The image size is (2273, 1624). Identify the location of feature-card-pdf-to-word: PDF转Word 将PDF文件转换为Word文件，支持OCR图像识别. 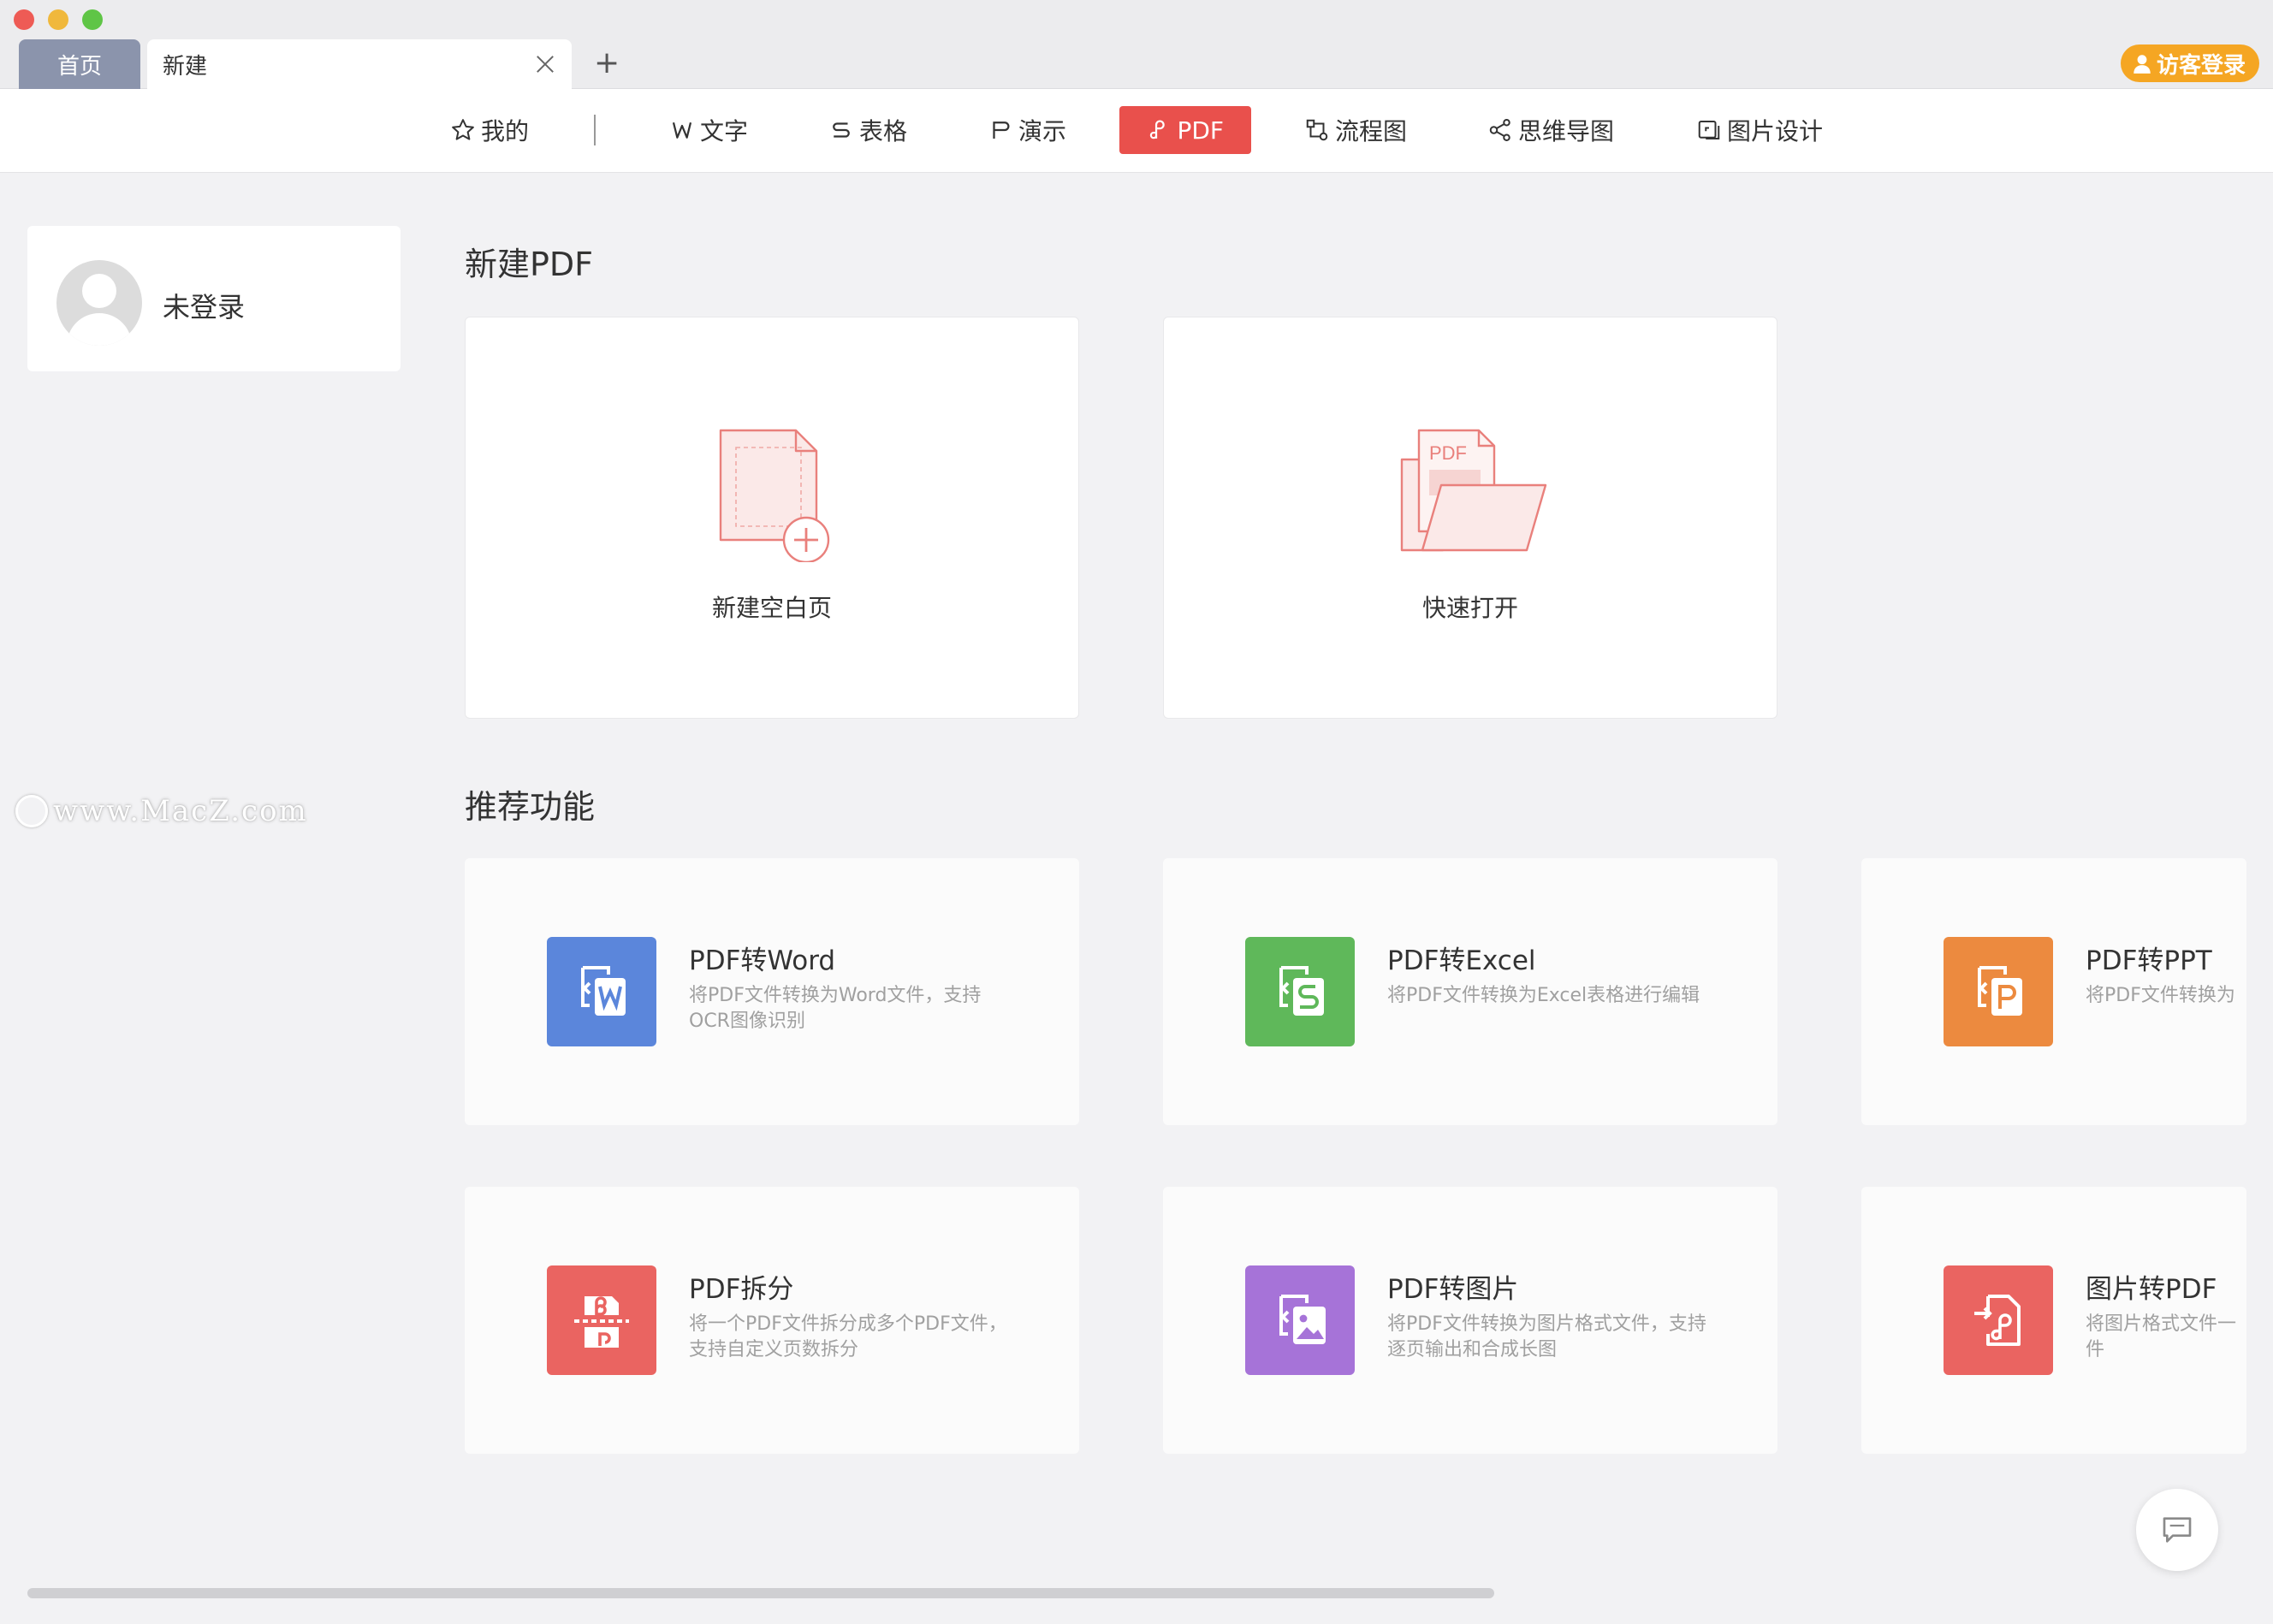
(772, 992).